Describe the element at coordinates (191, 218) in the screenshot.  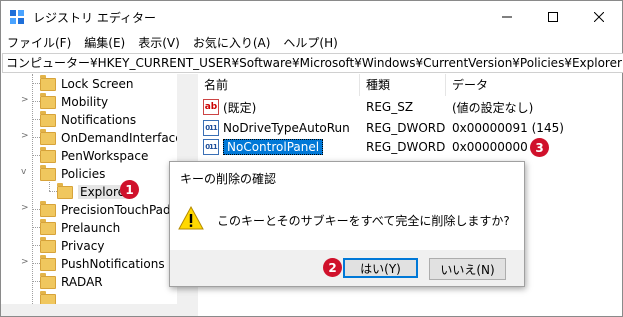
I see `warning-icon` at that location.